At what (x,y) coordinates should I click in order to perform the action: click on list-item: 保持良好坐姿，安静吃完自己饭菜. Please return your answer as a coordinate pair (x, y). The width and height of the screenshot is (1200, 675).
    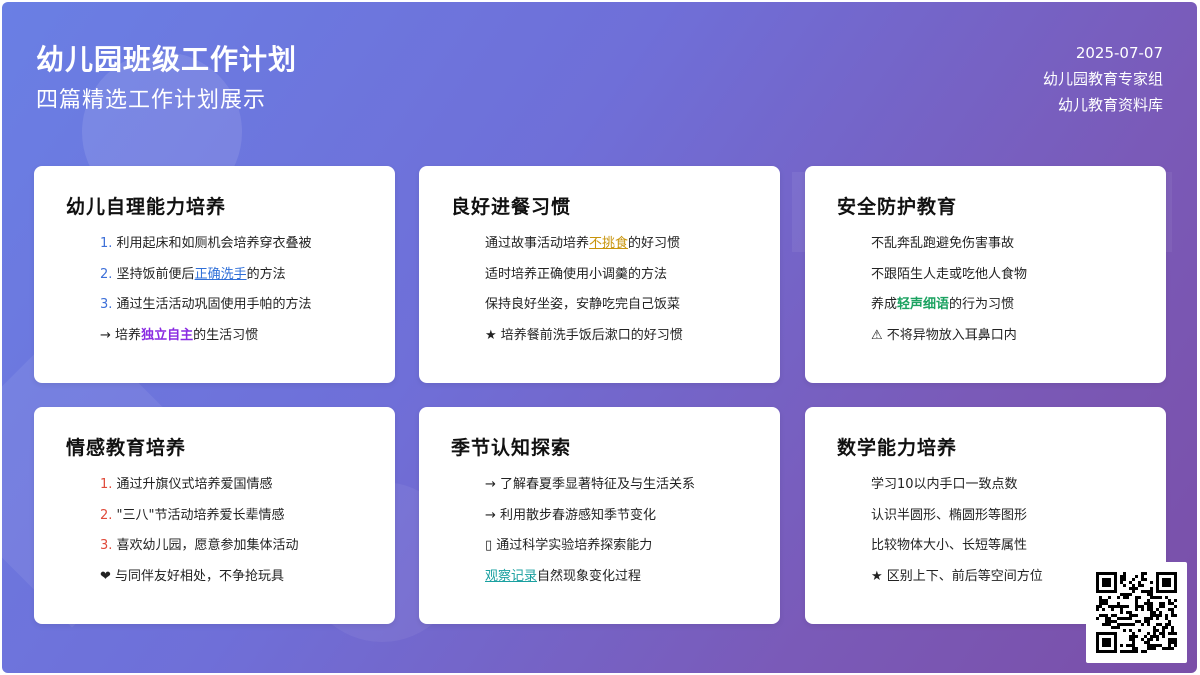
    Looking at the image, I should click on (619, 305).